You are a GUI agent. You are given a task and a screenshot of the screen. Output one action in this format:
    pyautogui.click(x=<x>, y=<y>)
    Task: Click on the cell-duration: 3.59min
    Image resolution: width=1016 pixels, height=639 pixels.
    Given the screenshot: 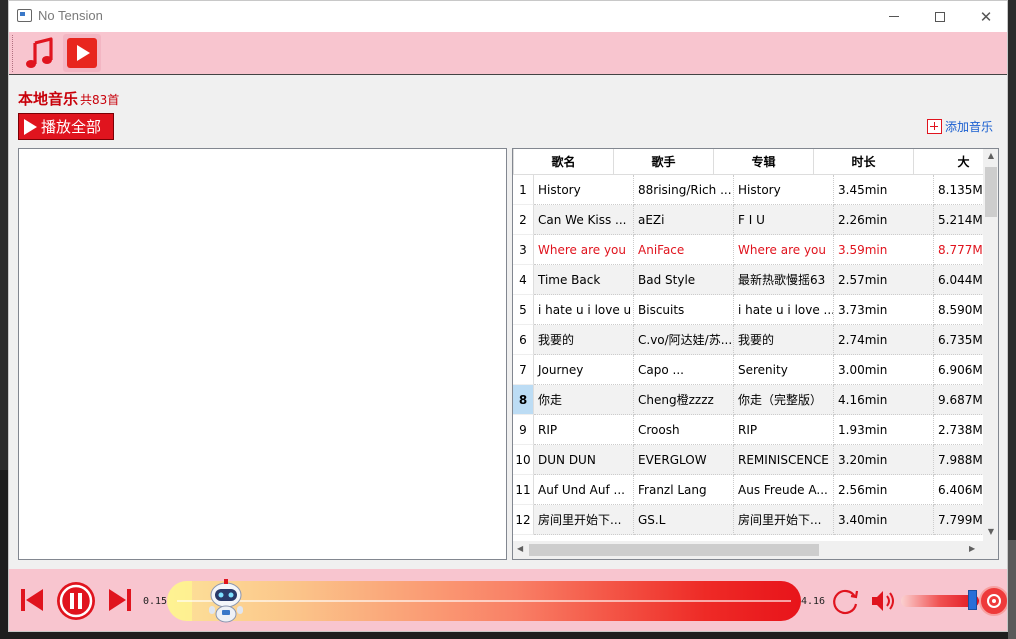 What is the action you would take?
    pyautogui.click(x=884, y=250)
    